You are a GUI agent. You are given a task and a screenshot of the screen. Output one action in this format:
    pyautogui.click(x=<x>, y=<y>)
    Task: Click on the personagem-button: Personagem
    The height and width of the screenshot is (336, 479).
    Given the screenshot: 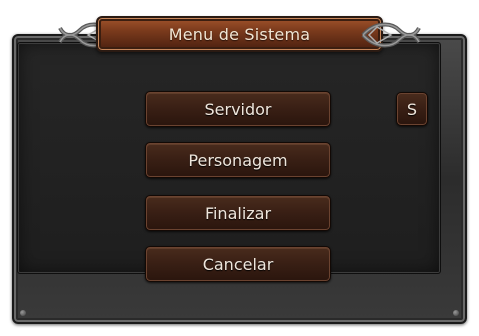 What is the action you would take?
    pyautogui.click(x=238, y=160)
    